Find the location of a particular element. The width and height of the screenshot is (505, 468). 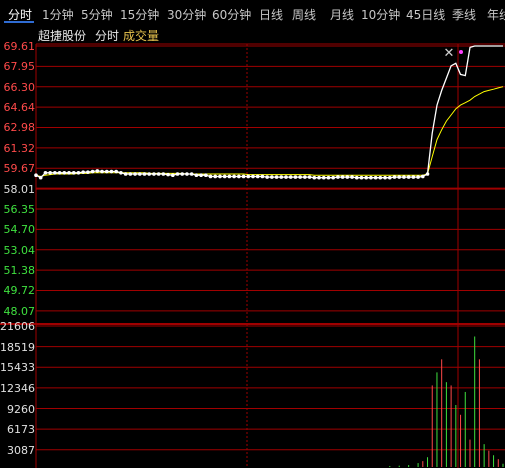

price-axis-label: 67.95 is located at coordinates (19, 67).